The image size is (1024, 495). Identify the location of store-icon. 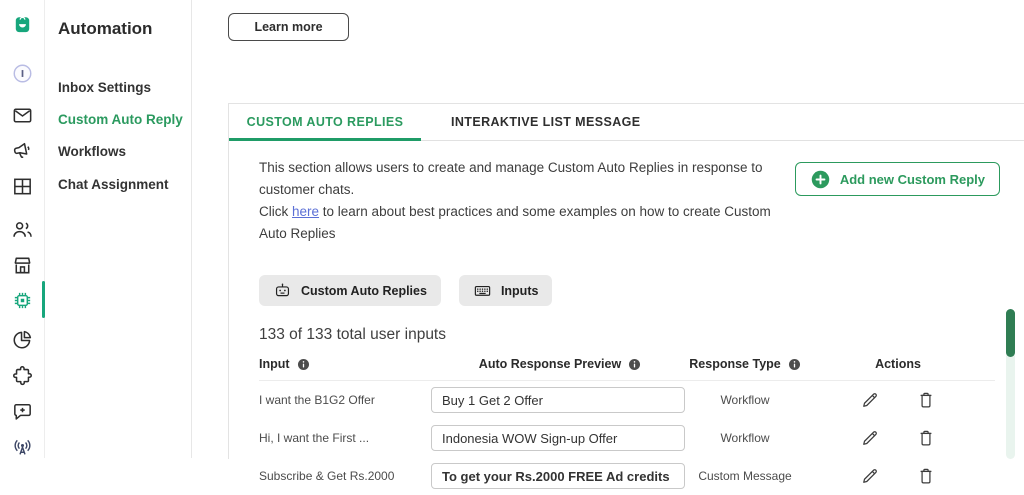
(22, 265).